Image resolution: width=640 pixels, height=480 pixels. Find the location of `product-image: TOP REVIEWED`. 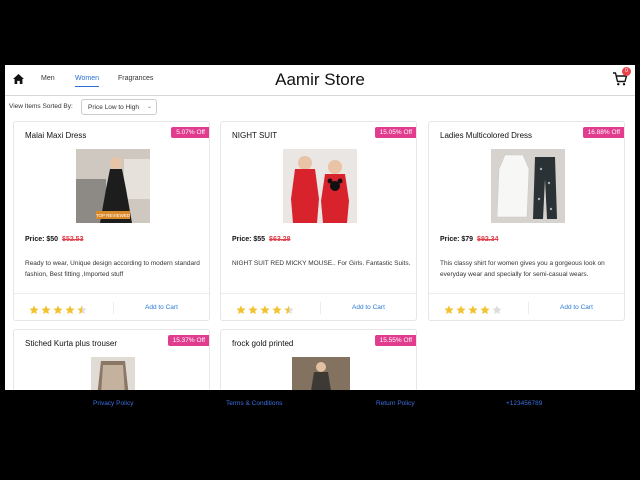

product-image: TOP REVIEWED is located at coordinates (113, 186).